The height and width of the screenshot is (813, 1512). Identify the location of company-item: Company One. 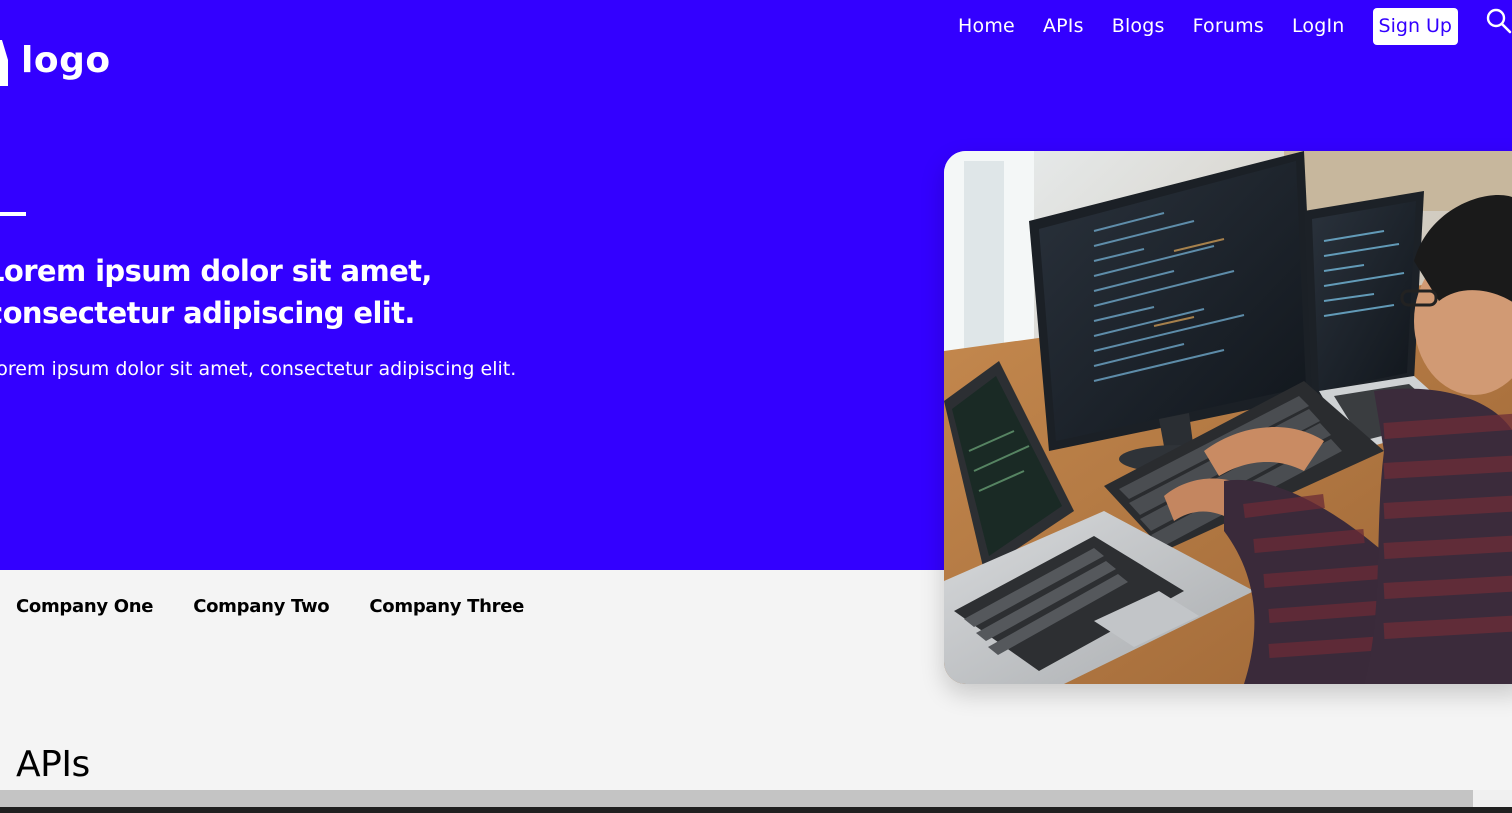
(85, 606).